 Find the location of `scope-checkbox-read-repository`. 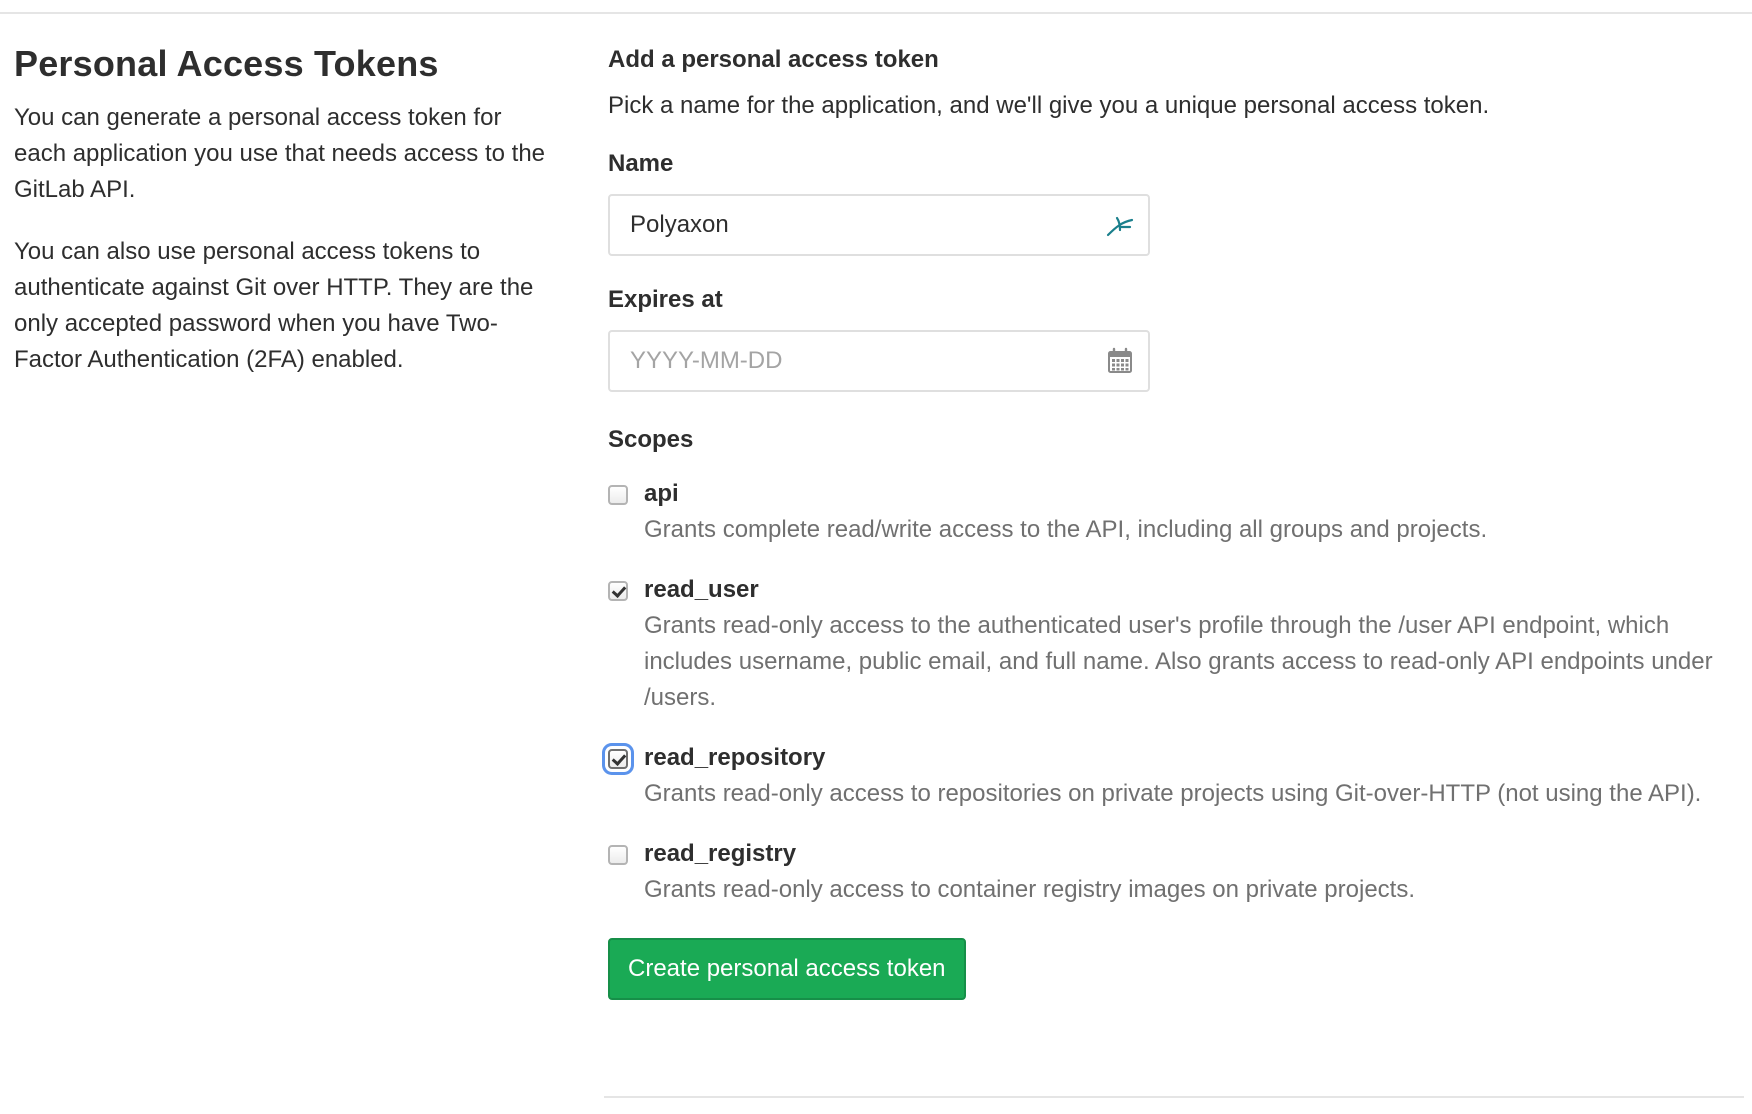

scope-checkbox-read-repository is located at coordinates (618, 759).